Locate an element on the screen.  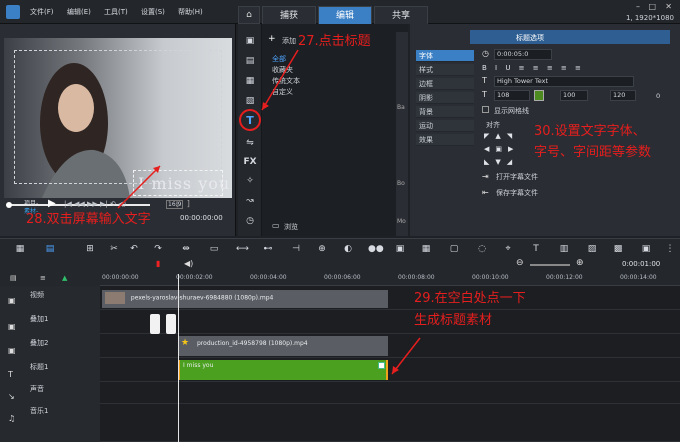
save-subtitle-file: 保存字幕文件 is located at coordinates (517, 193).